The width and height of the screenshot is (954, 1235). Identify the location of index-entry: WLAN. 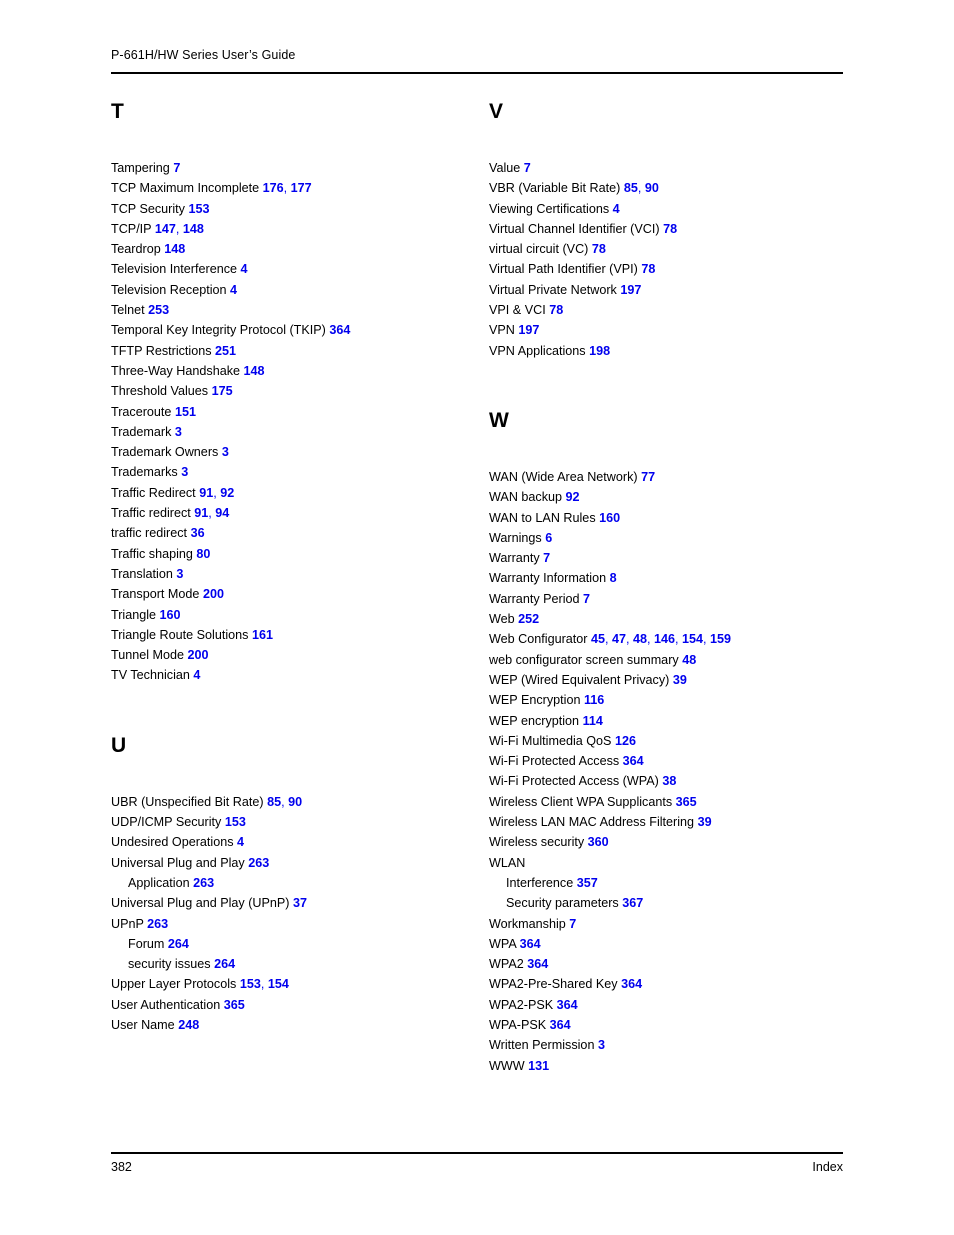
(672, 863).